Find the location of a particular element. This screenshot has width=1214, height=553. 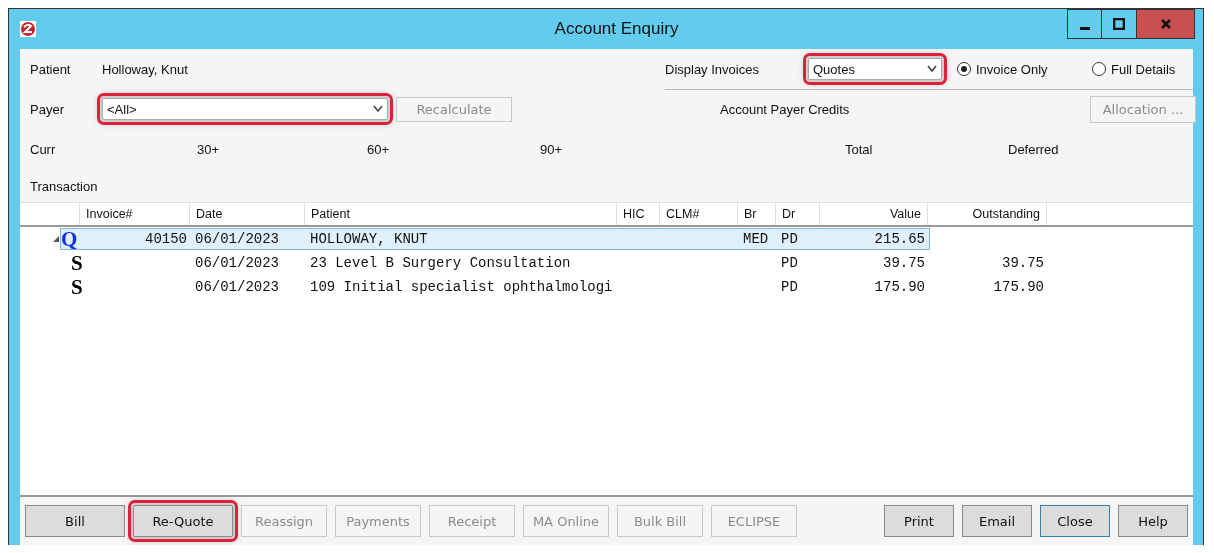

column-header: Dr is located at coordinates (798, 214).